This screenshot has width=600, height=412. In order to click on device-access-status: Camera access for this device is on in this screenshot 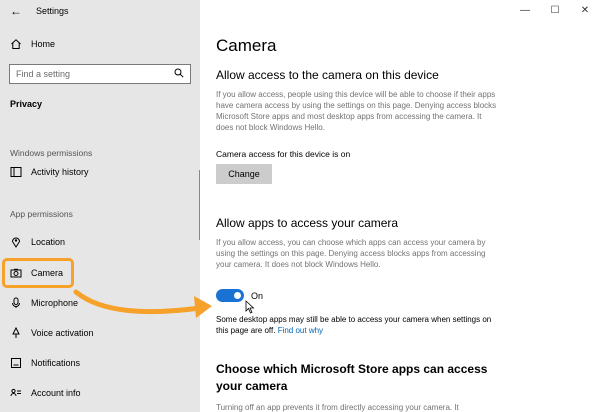, I will do `click(283, 154)`.